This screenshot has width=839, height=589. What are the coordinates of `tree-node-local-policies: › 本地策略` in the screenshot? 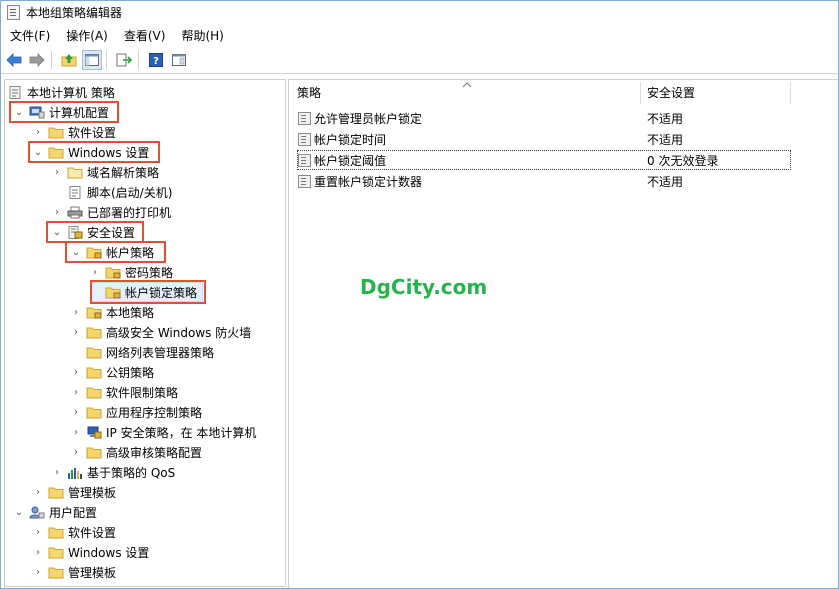 It's located at (112, 312).